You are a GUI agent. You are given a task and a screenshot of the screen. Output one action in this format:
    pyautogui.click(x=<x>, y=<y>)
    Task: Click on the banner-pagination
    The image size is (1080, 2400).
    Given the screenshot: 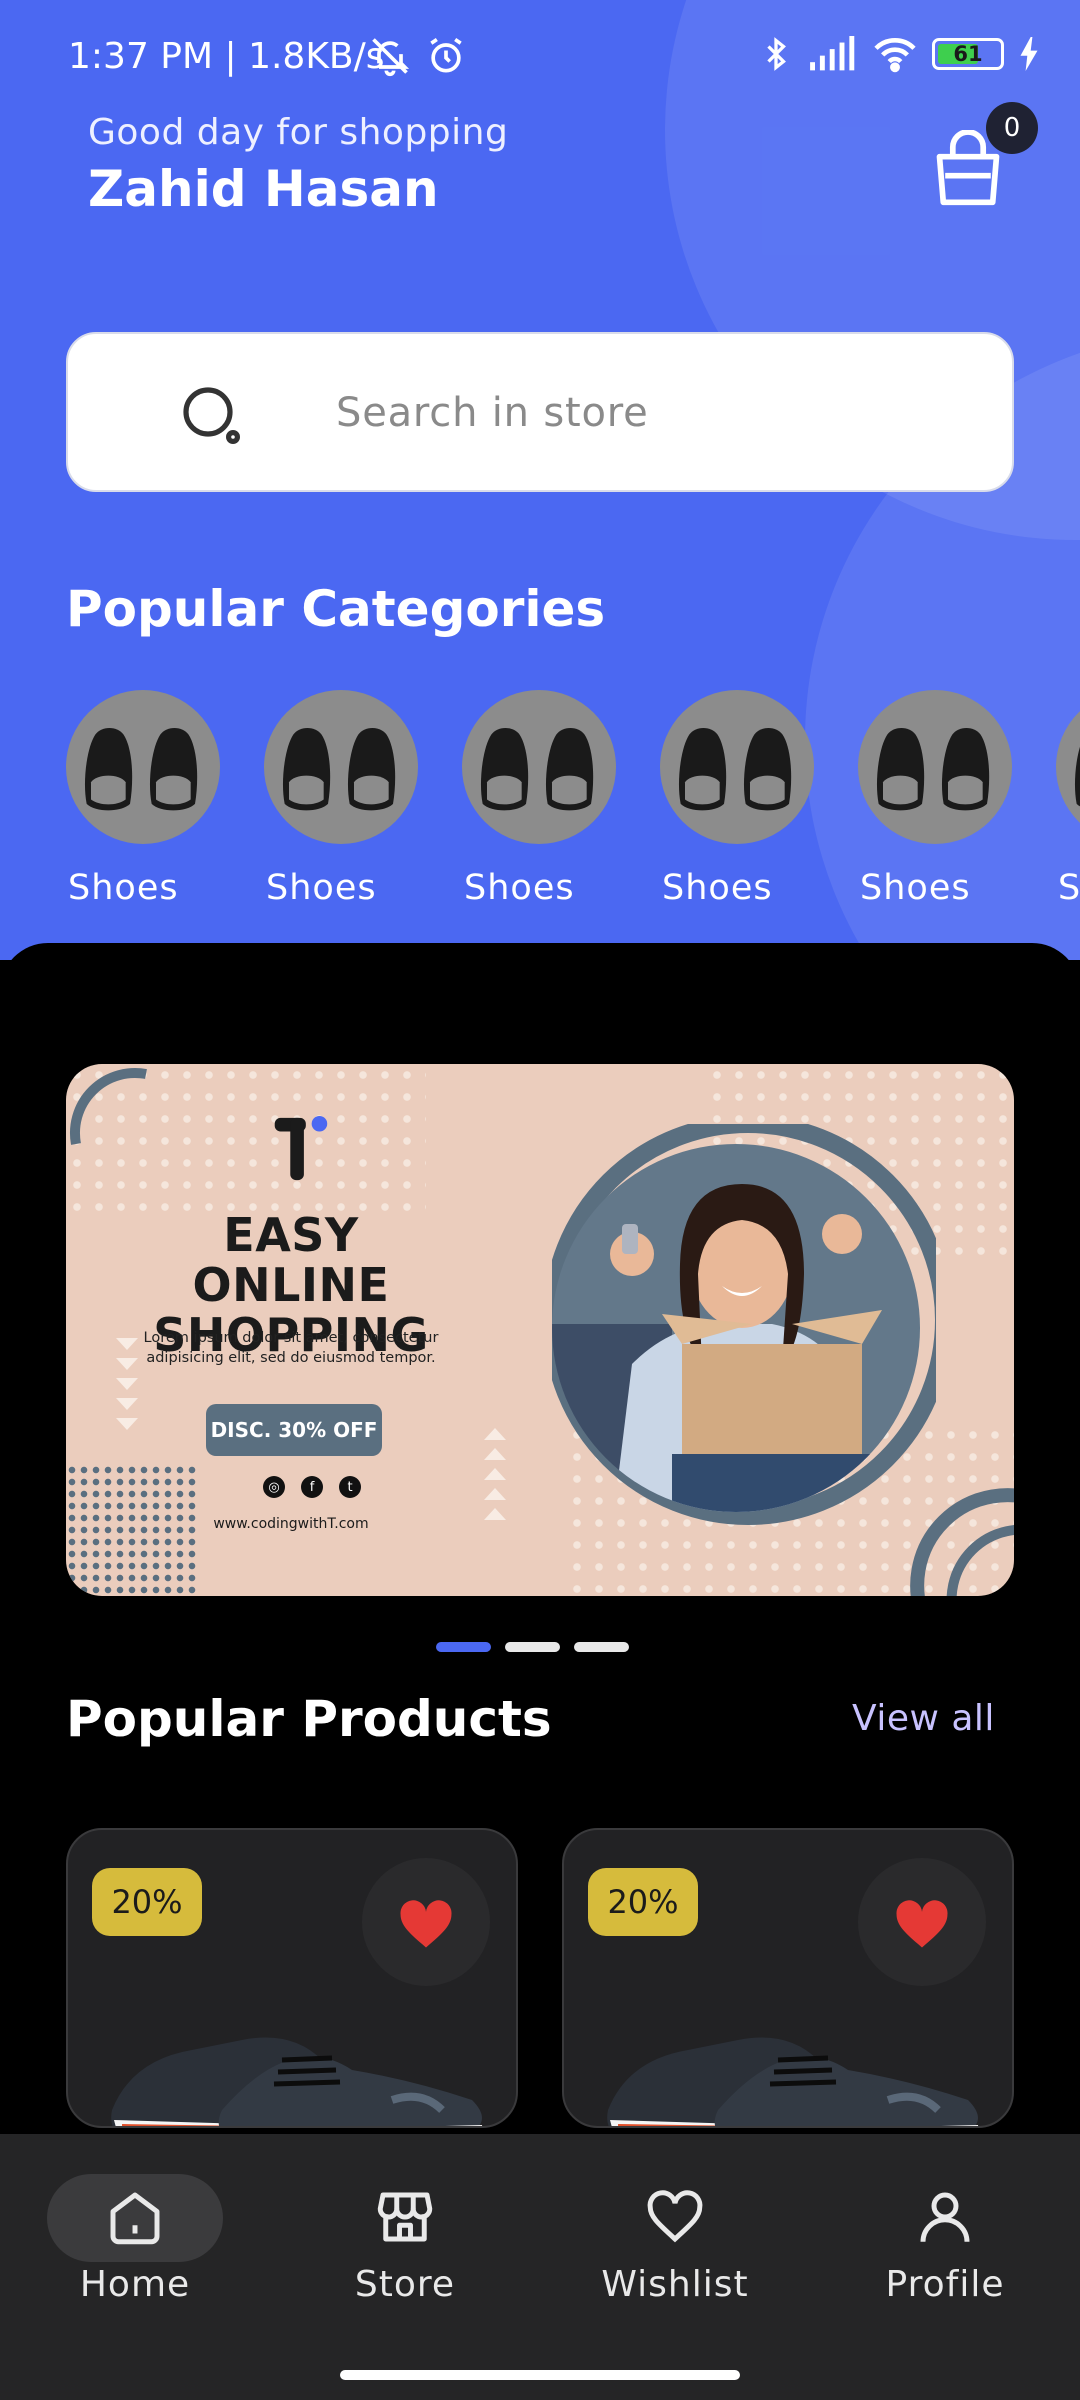 What is the action you would take?
    pyautogui.click(x=532, y=1647)
    